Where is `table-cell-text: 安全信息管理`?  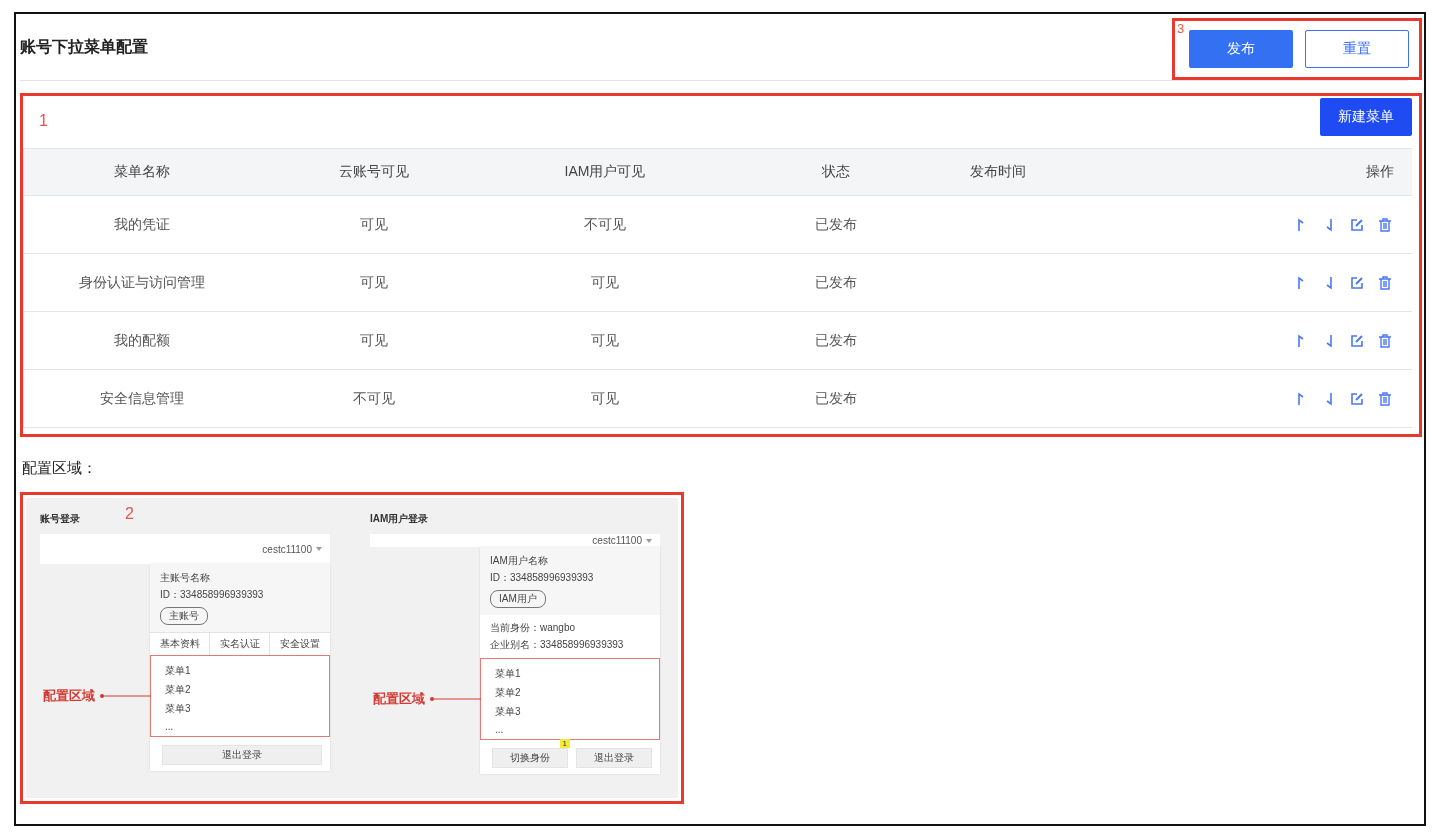
table-cell-text: 安全信息管理 is located at coordinates (142, 398).